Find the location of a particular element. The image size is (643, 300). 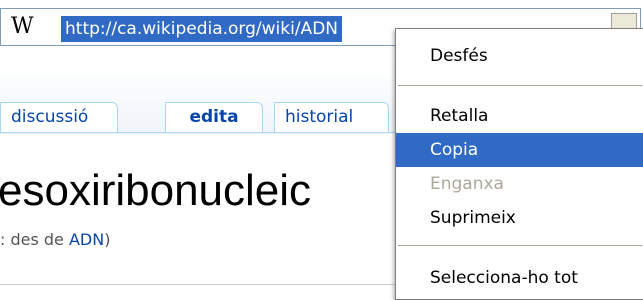

page-top-strip is located at coordinates (321, 3).